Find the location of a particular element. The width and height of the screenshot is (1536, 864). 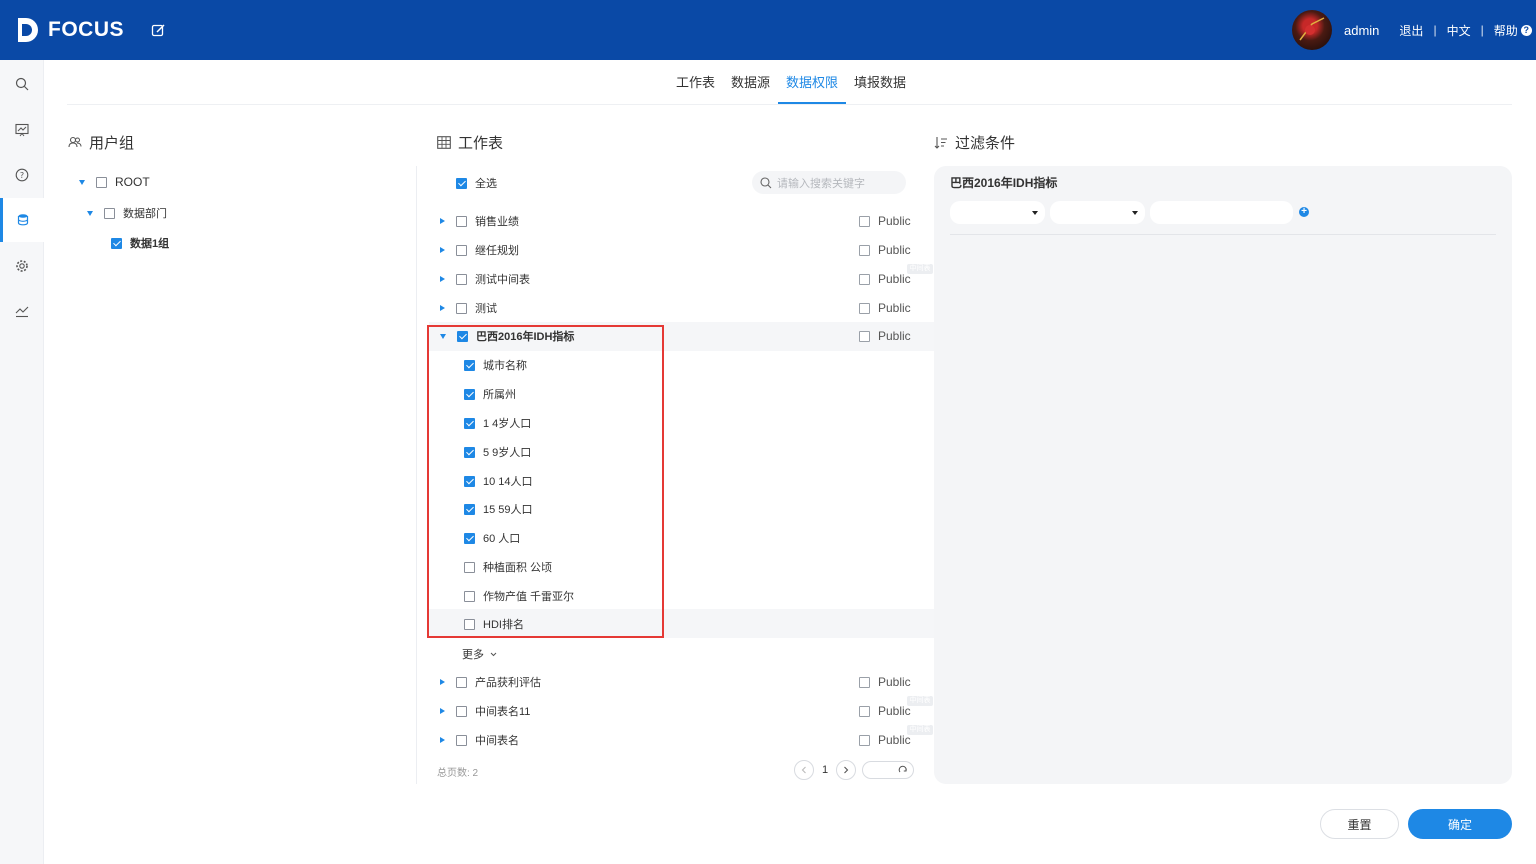

highlight-box is located at coordinates (545, 481).